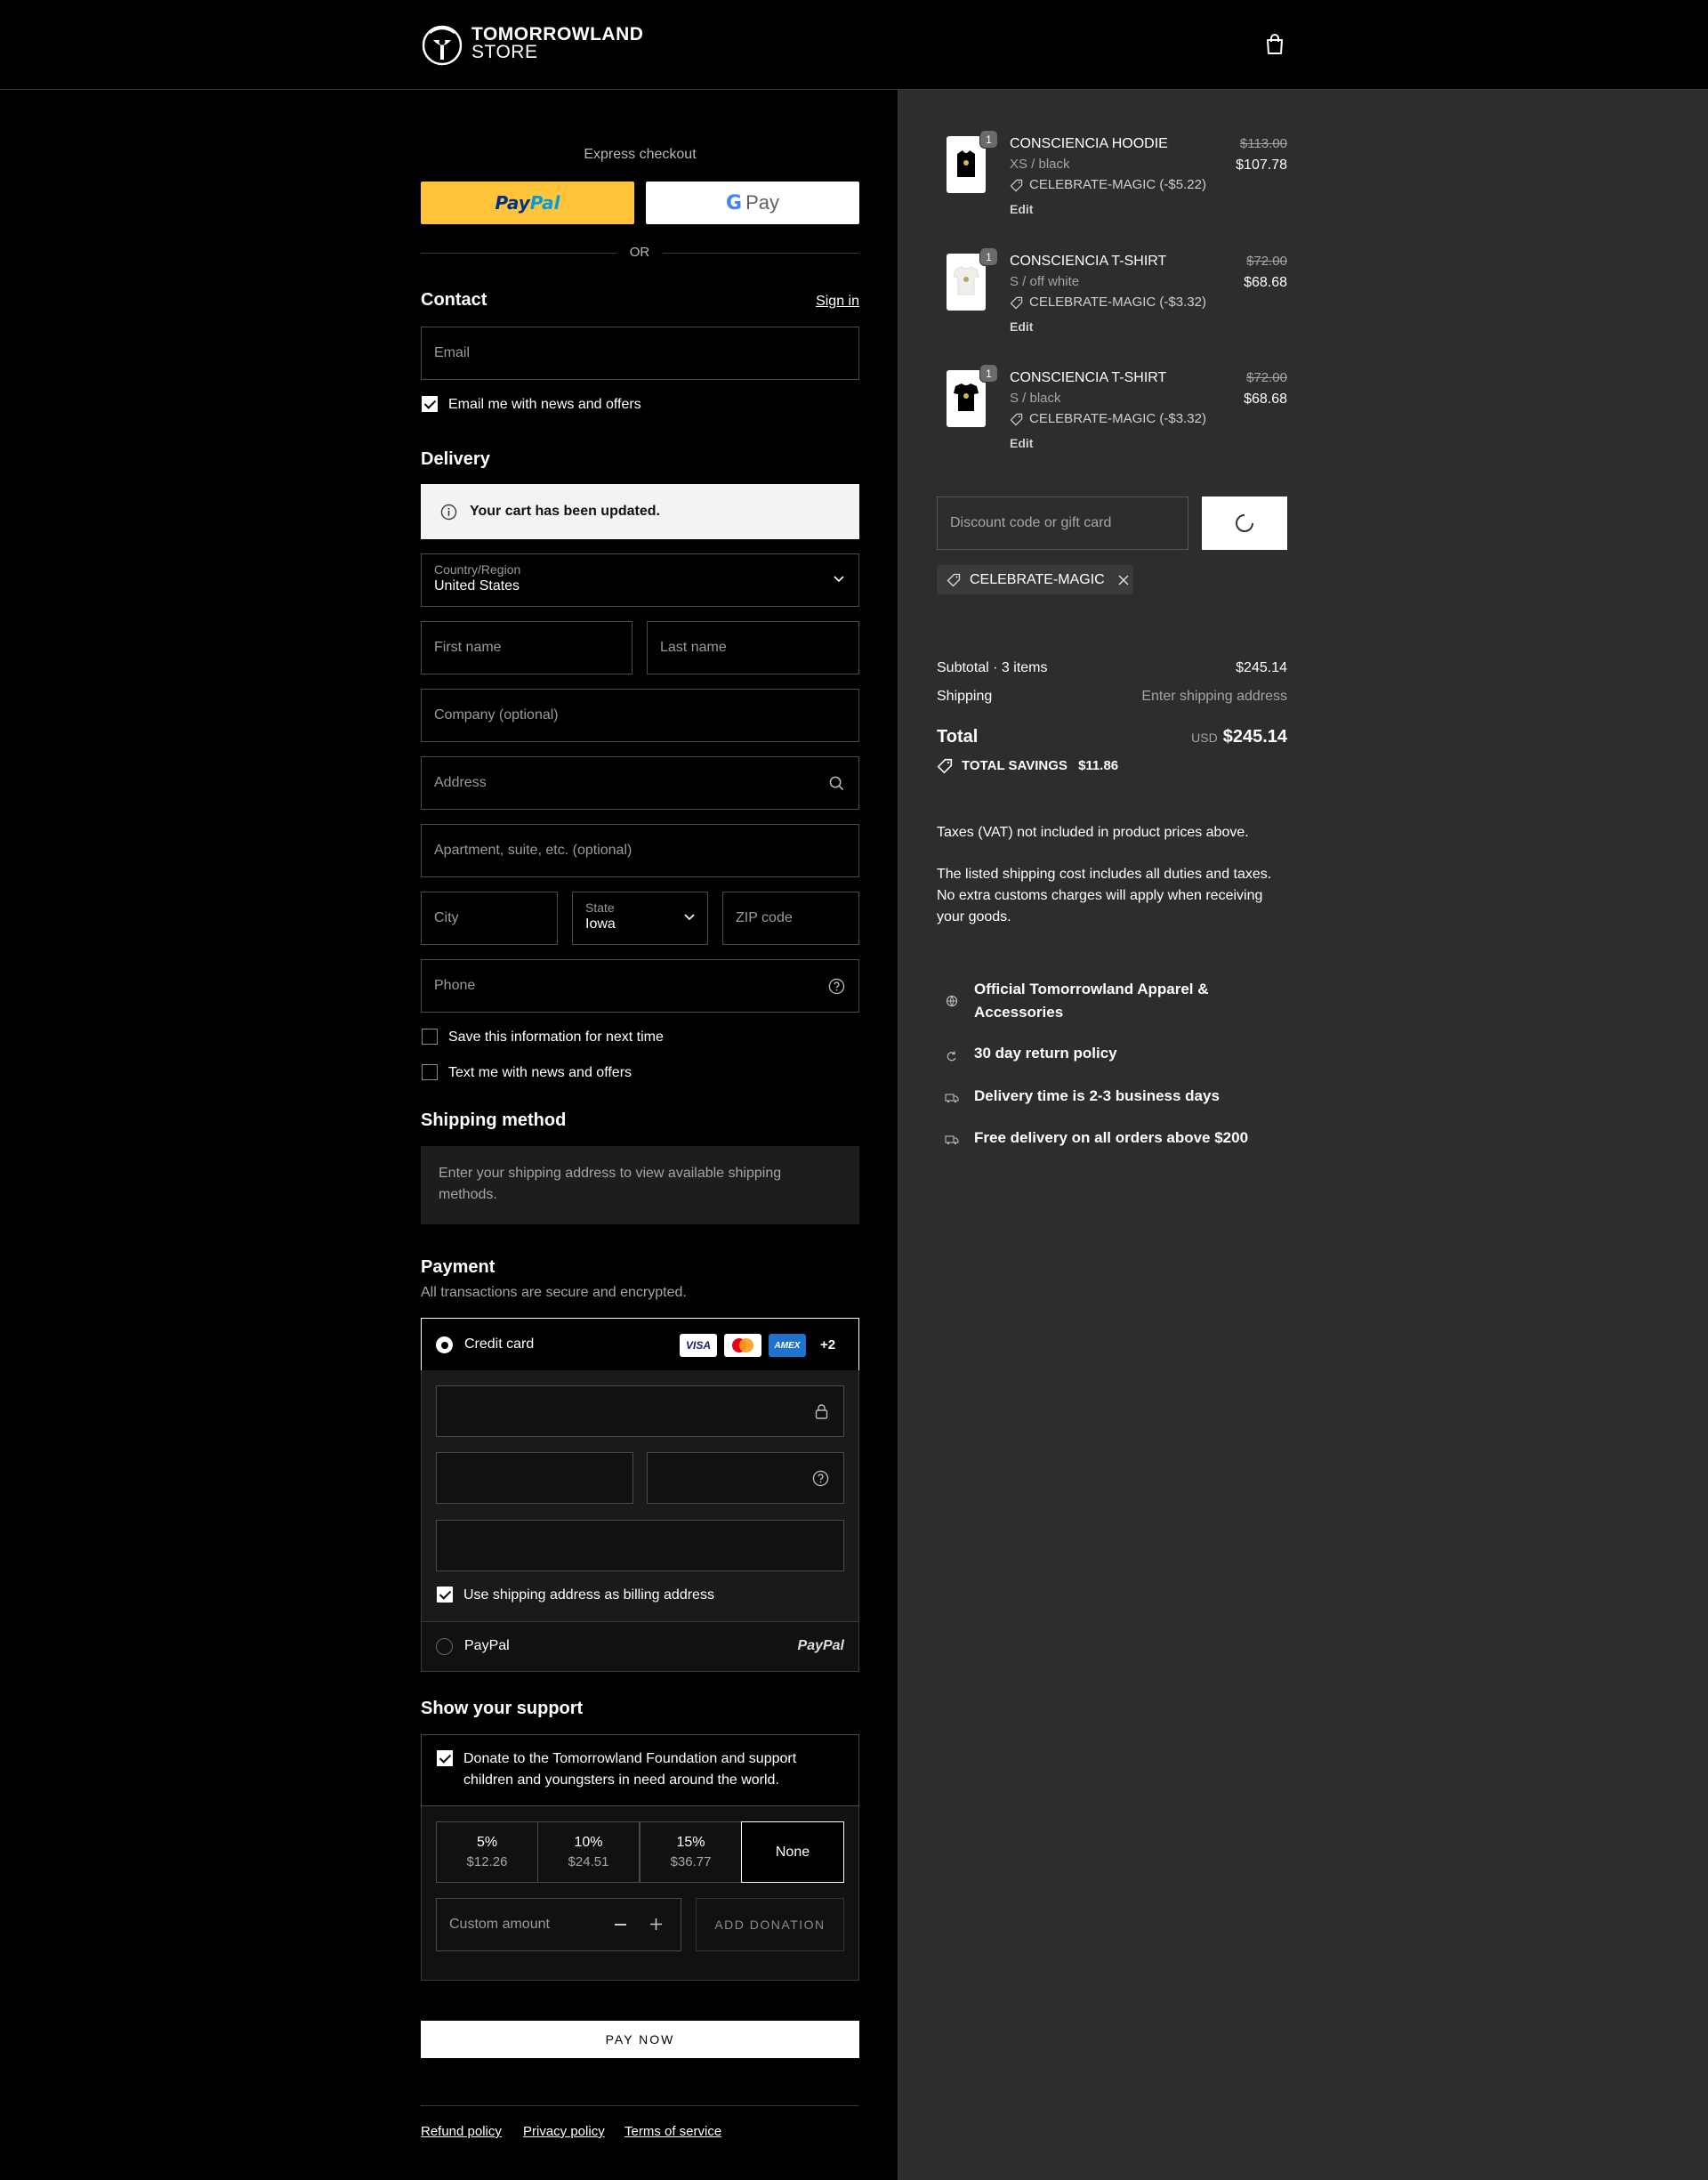 The height and width of the screenshot is (2180, 1708). What do you see at coordinates (620, 1925) in the screenshot?
I see `minus-icon` at bounding box center [620, 1925].